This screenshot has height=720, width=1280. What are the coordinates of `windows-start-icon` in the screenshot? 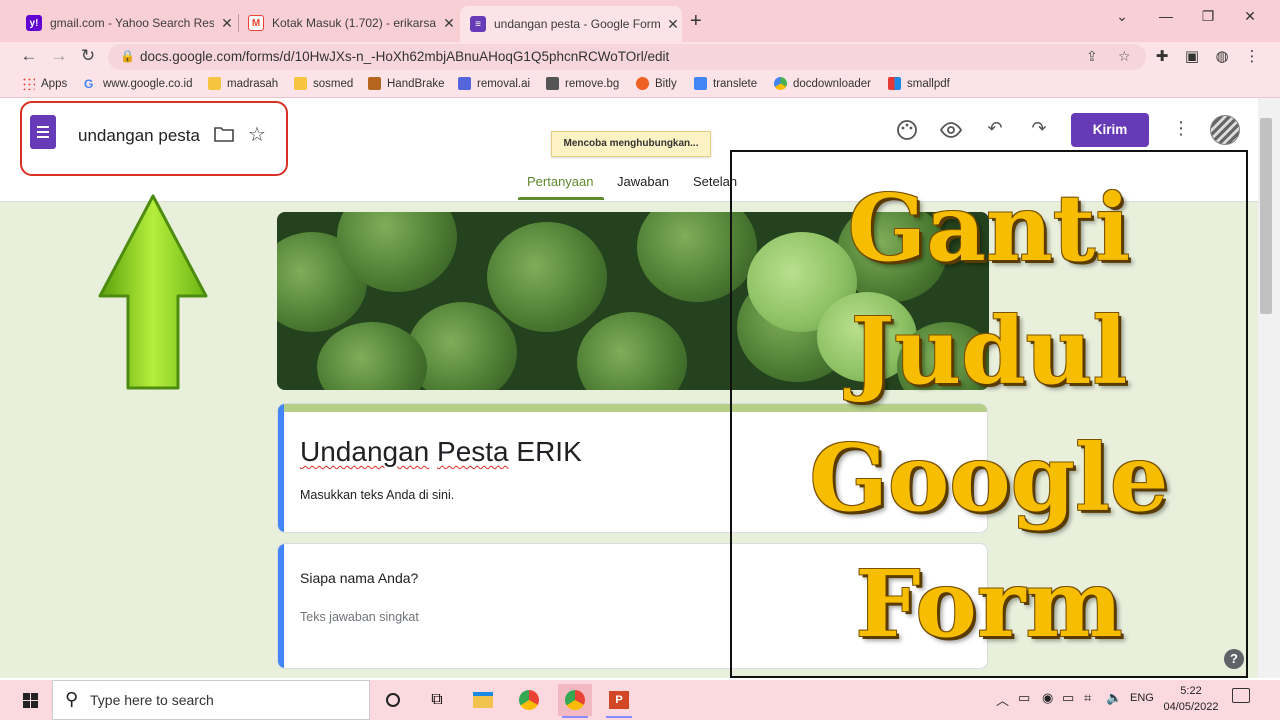 It's located at (30, 701).